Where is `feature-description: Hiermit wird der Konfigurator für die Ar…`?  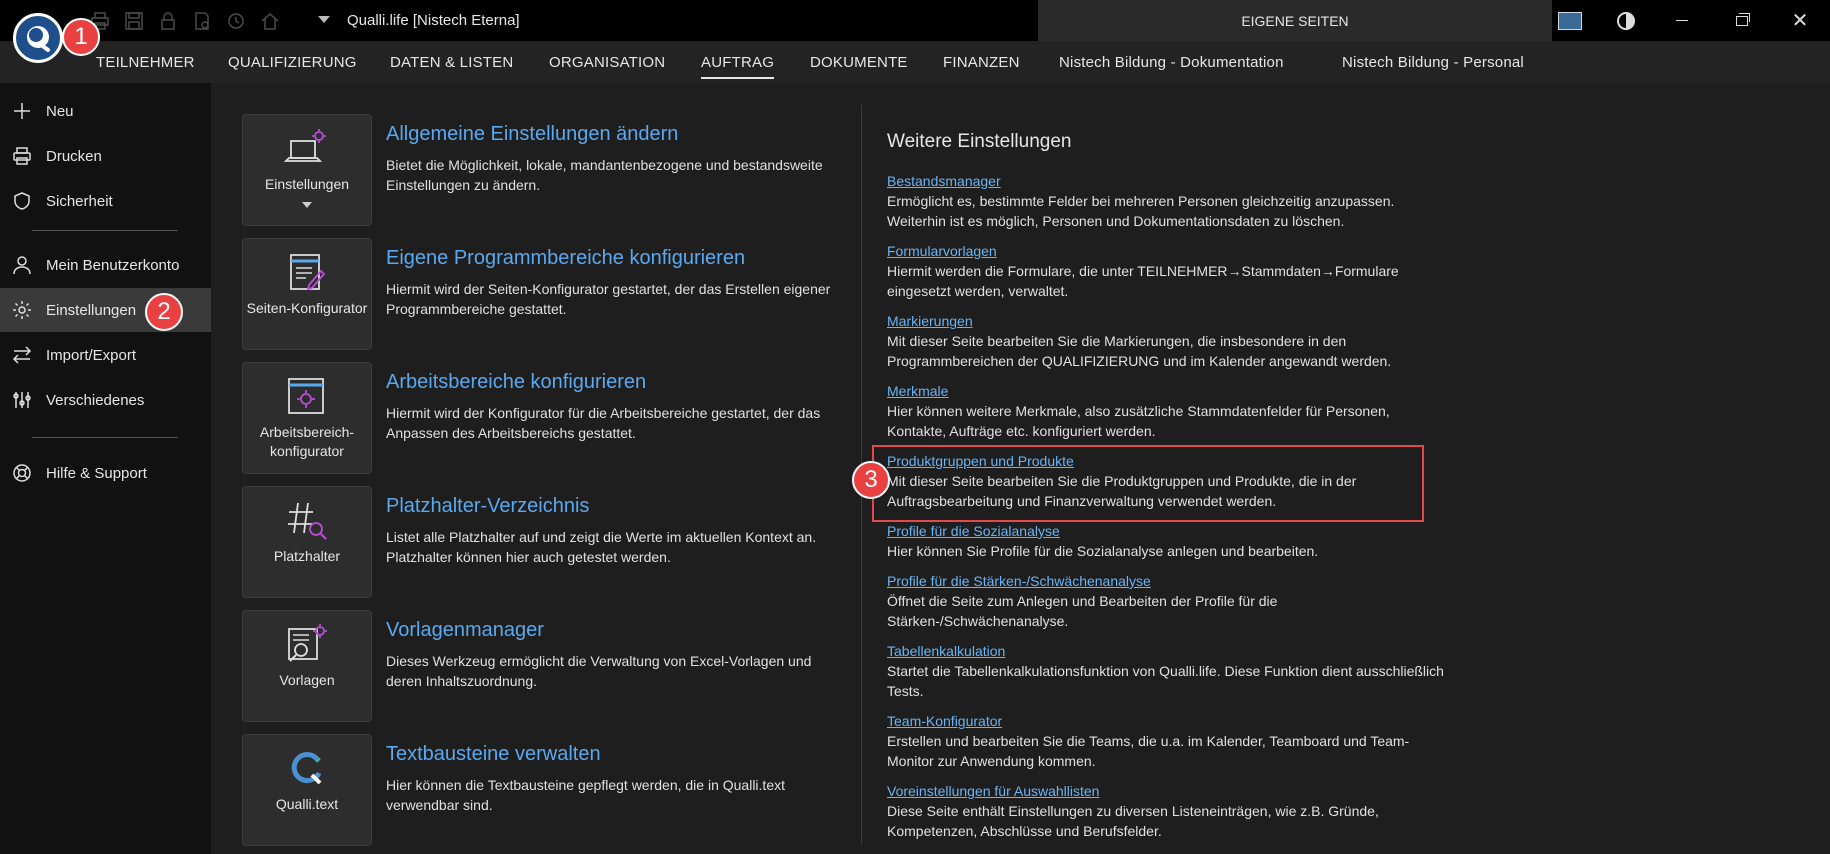
feature-description: Hiermit wird der Konfigurator für die Ar… is located at coordinates (603, 423).